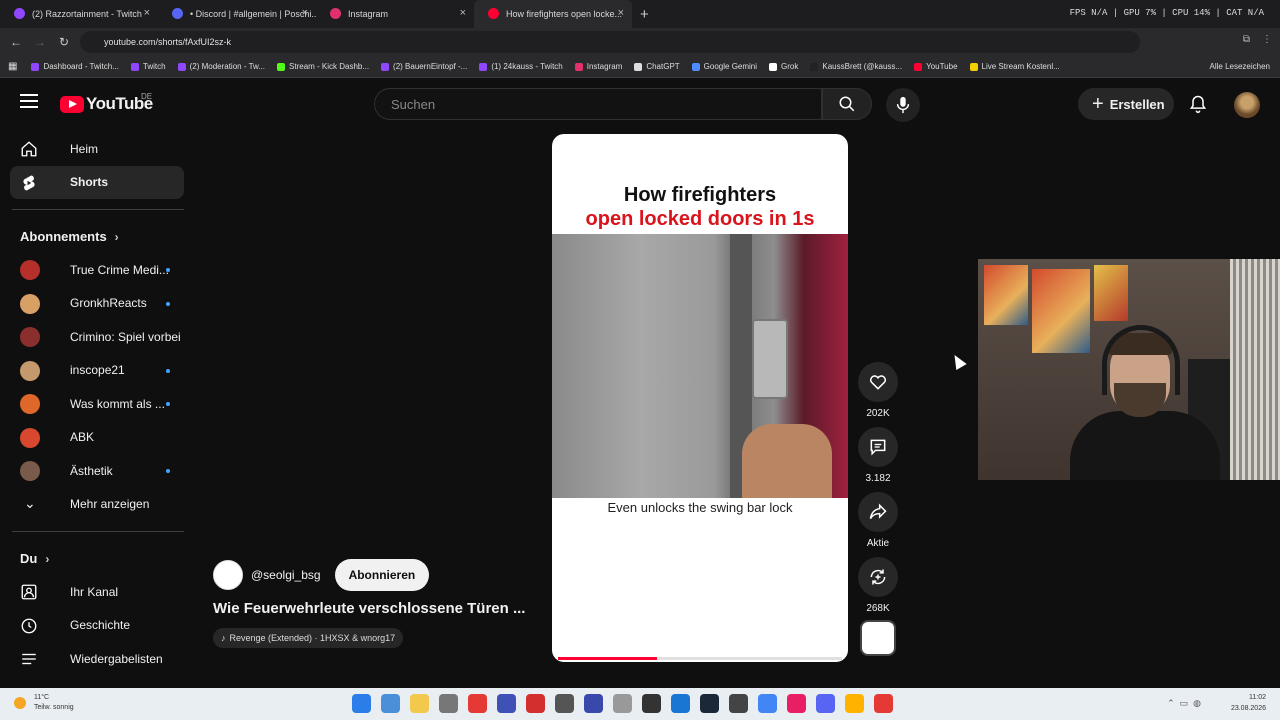 The image size is (1280, 720). I want to click on search-input: Suchen, so click(598, 104).